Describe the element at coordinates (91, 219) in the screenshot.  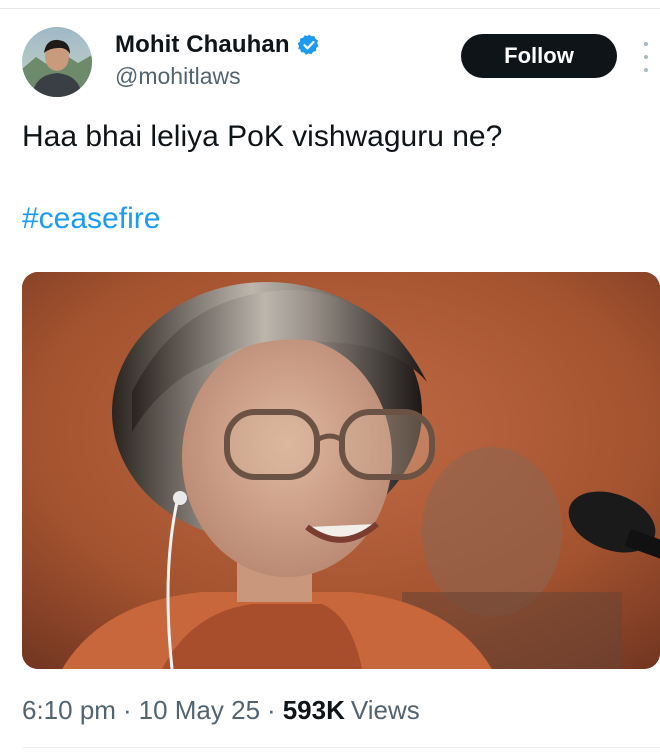
I see `hashtag-link: #ceasefire` at that location.